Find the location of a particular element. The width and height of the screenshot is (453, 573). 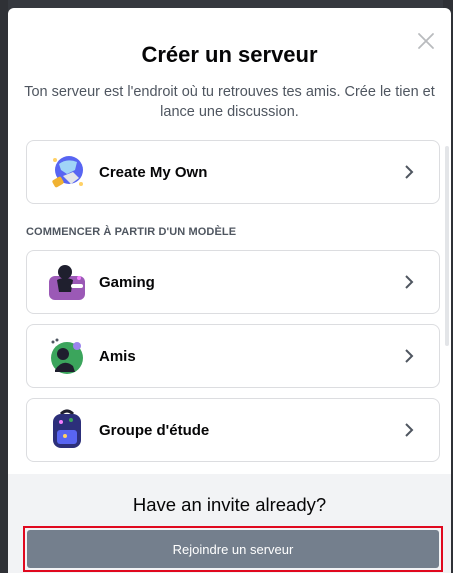

join-server-button: Rejoindre un serveur is located at coordinates (233, 549).